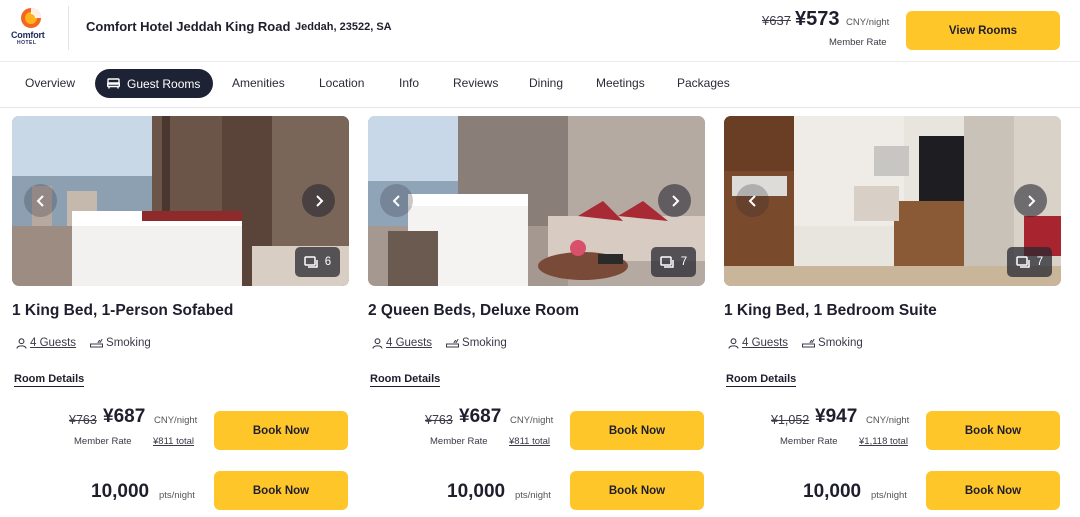 This screenshot has width=1080, height=517. I want to click on header-new-price: ¥573, so click(817, 19).